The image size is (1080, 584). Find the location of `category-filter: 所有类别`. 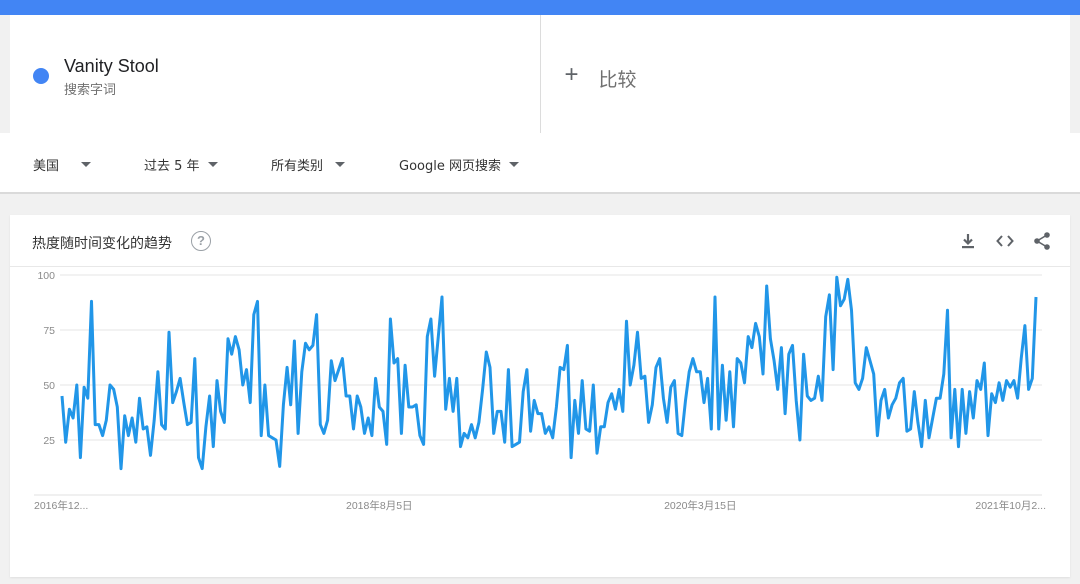

category-filter: 所有类别 is located at coordinates (308, 164).